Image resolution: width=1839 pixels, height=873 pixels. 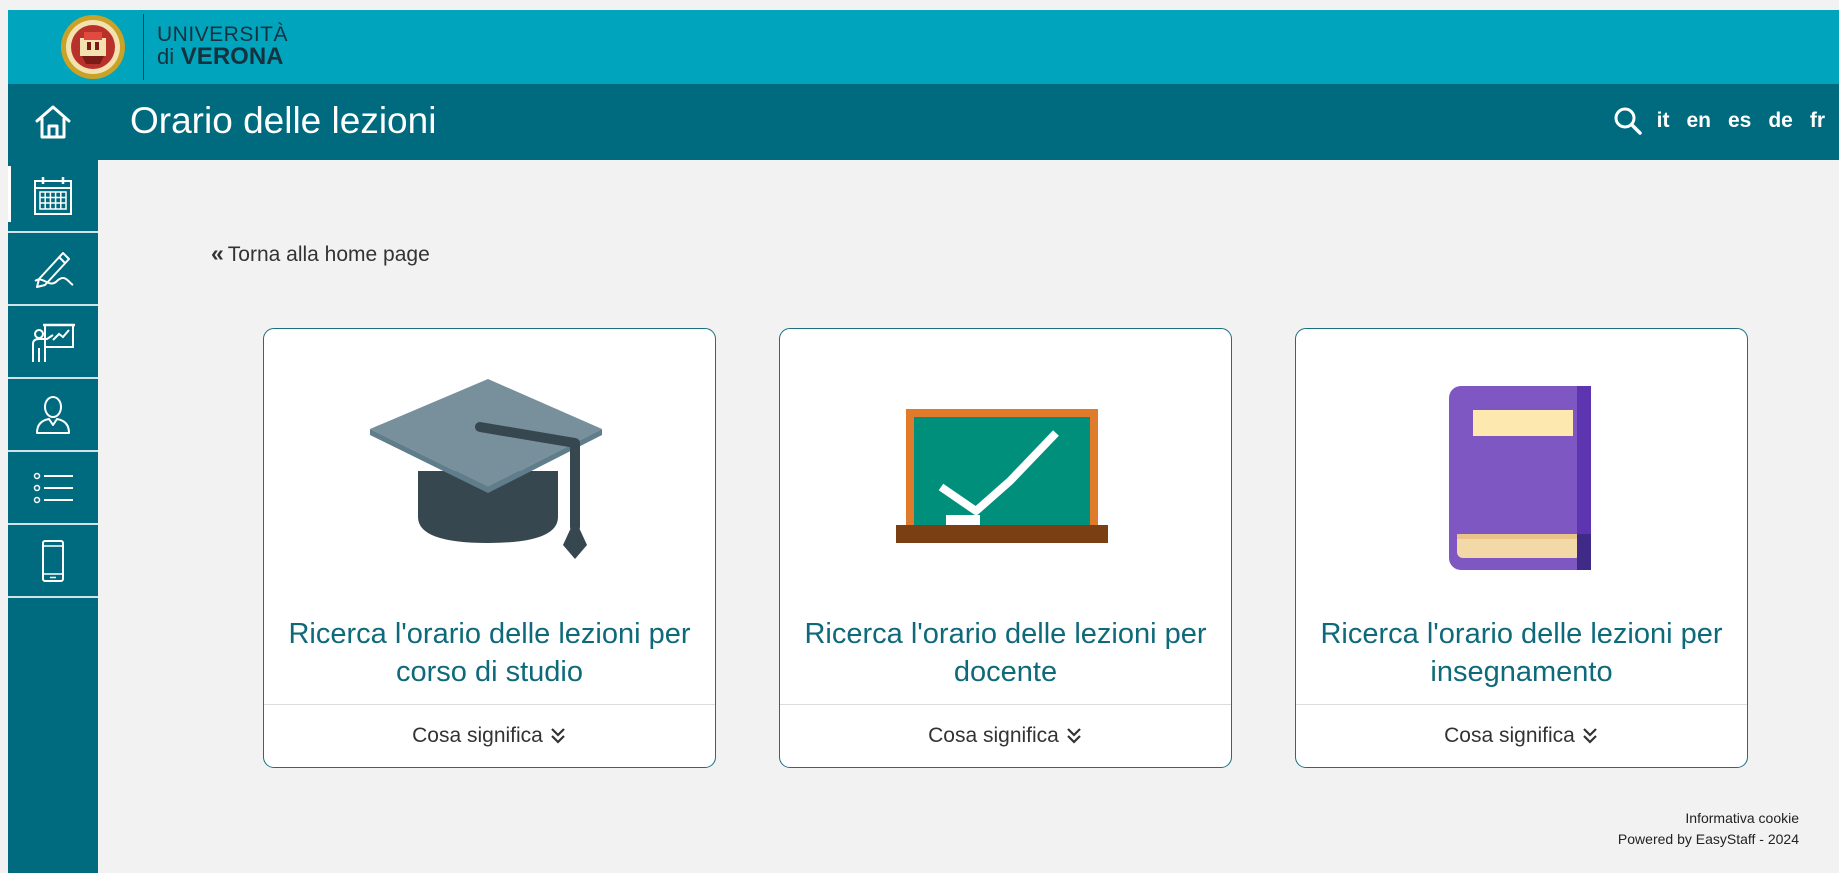 I want to click on sidebar-item-app, so click(x=53, y=561).